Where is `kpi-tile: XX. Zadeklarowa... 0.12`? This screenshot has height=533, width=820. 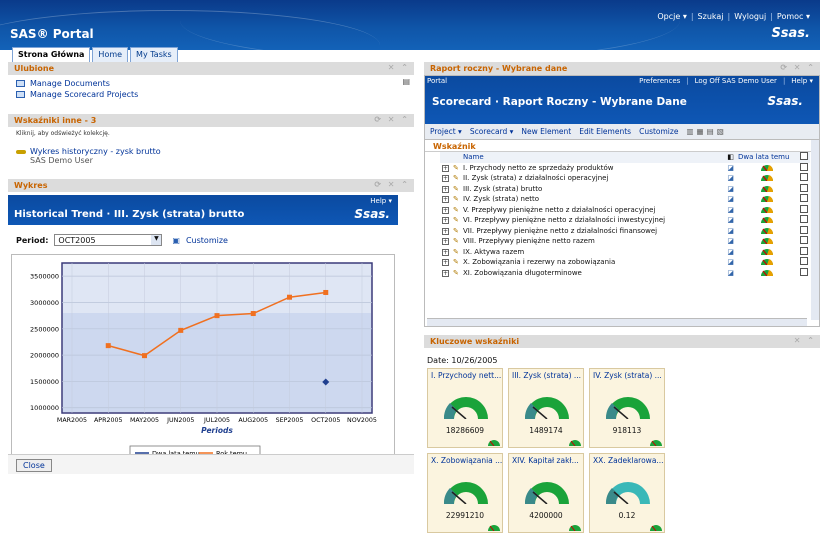 kpi-tile: XX. Zadeklarowa... 0.12 is located at coordinates (627, 493).